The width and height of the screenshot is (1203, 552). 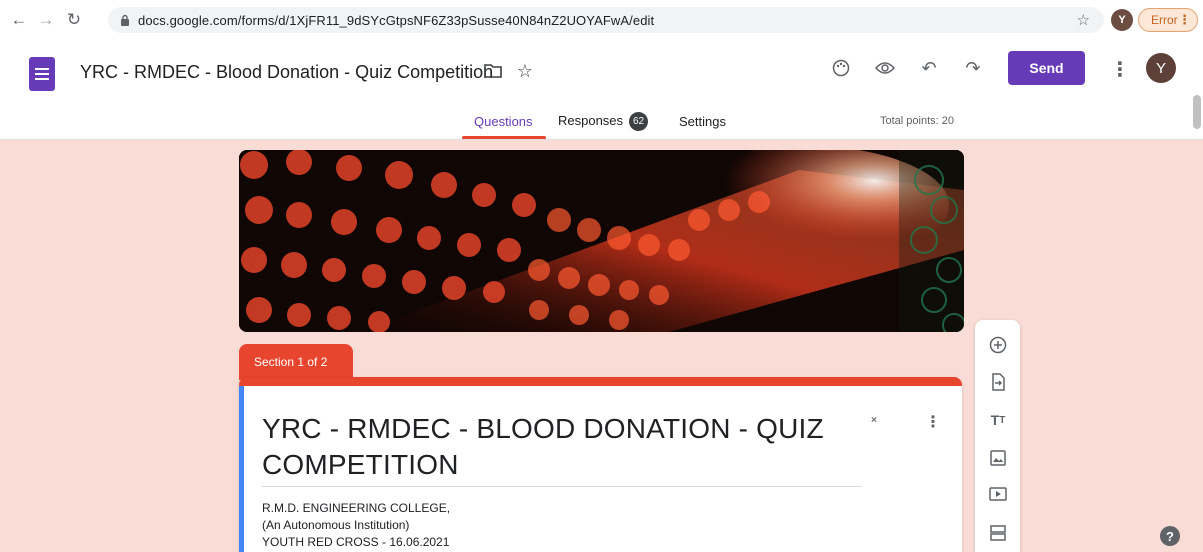 I want to click on undo-icon: ↶, so click(x=929, y=68).